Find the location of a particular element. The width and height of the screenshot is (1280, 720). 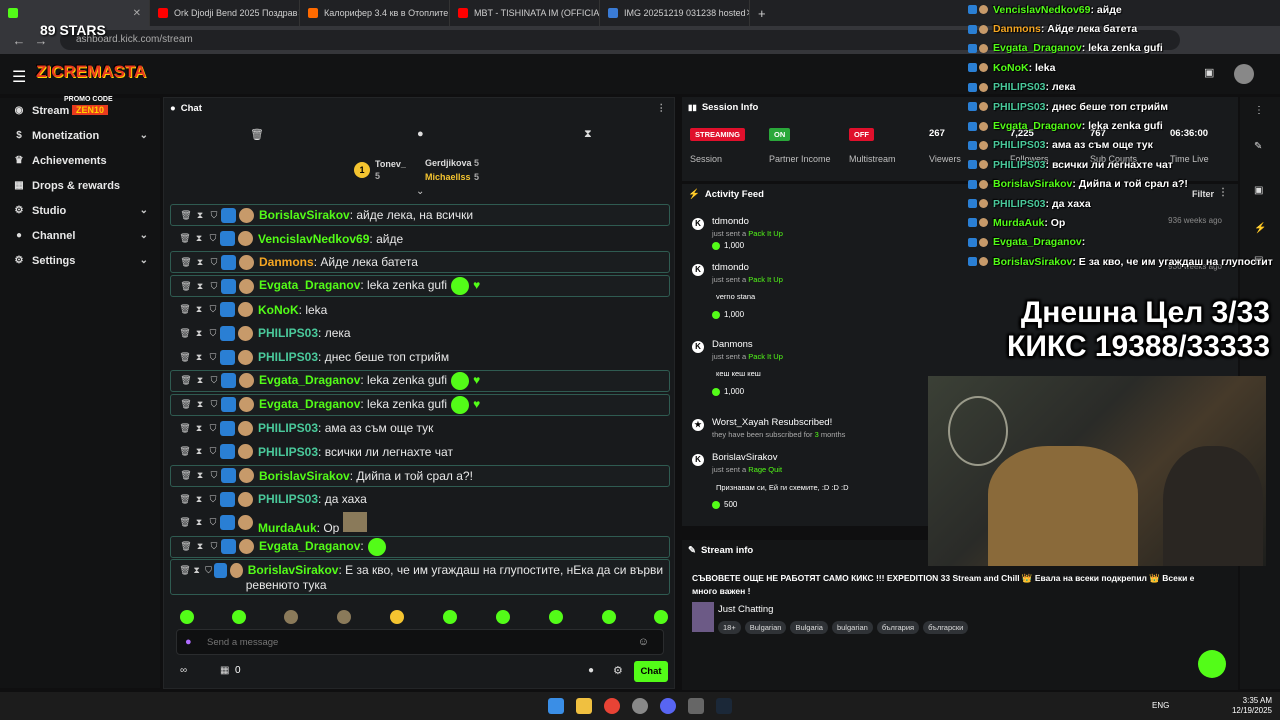

chat-bubble-icon: ● is located at coordinates (420, 134).